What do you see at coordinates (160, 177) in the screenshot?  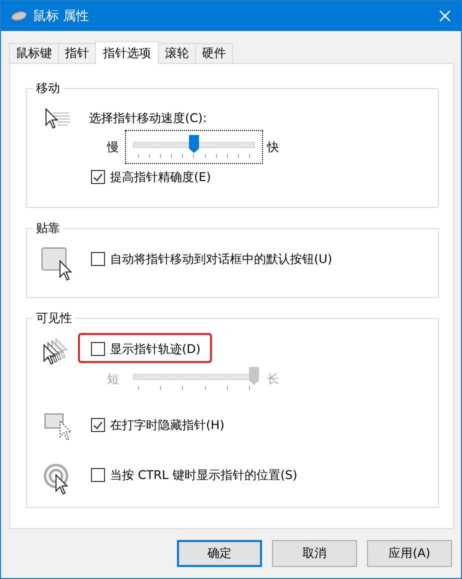 I see `checkbox-label: 提高指针精确度(E)` at bounding box center [160, 177].